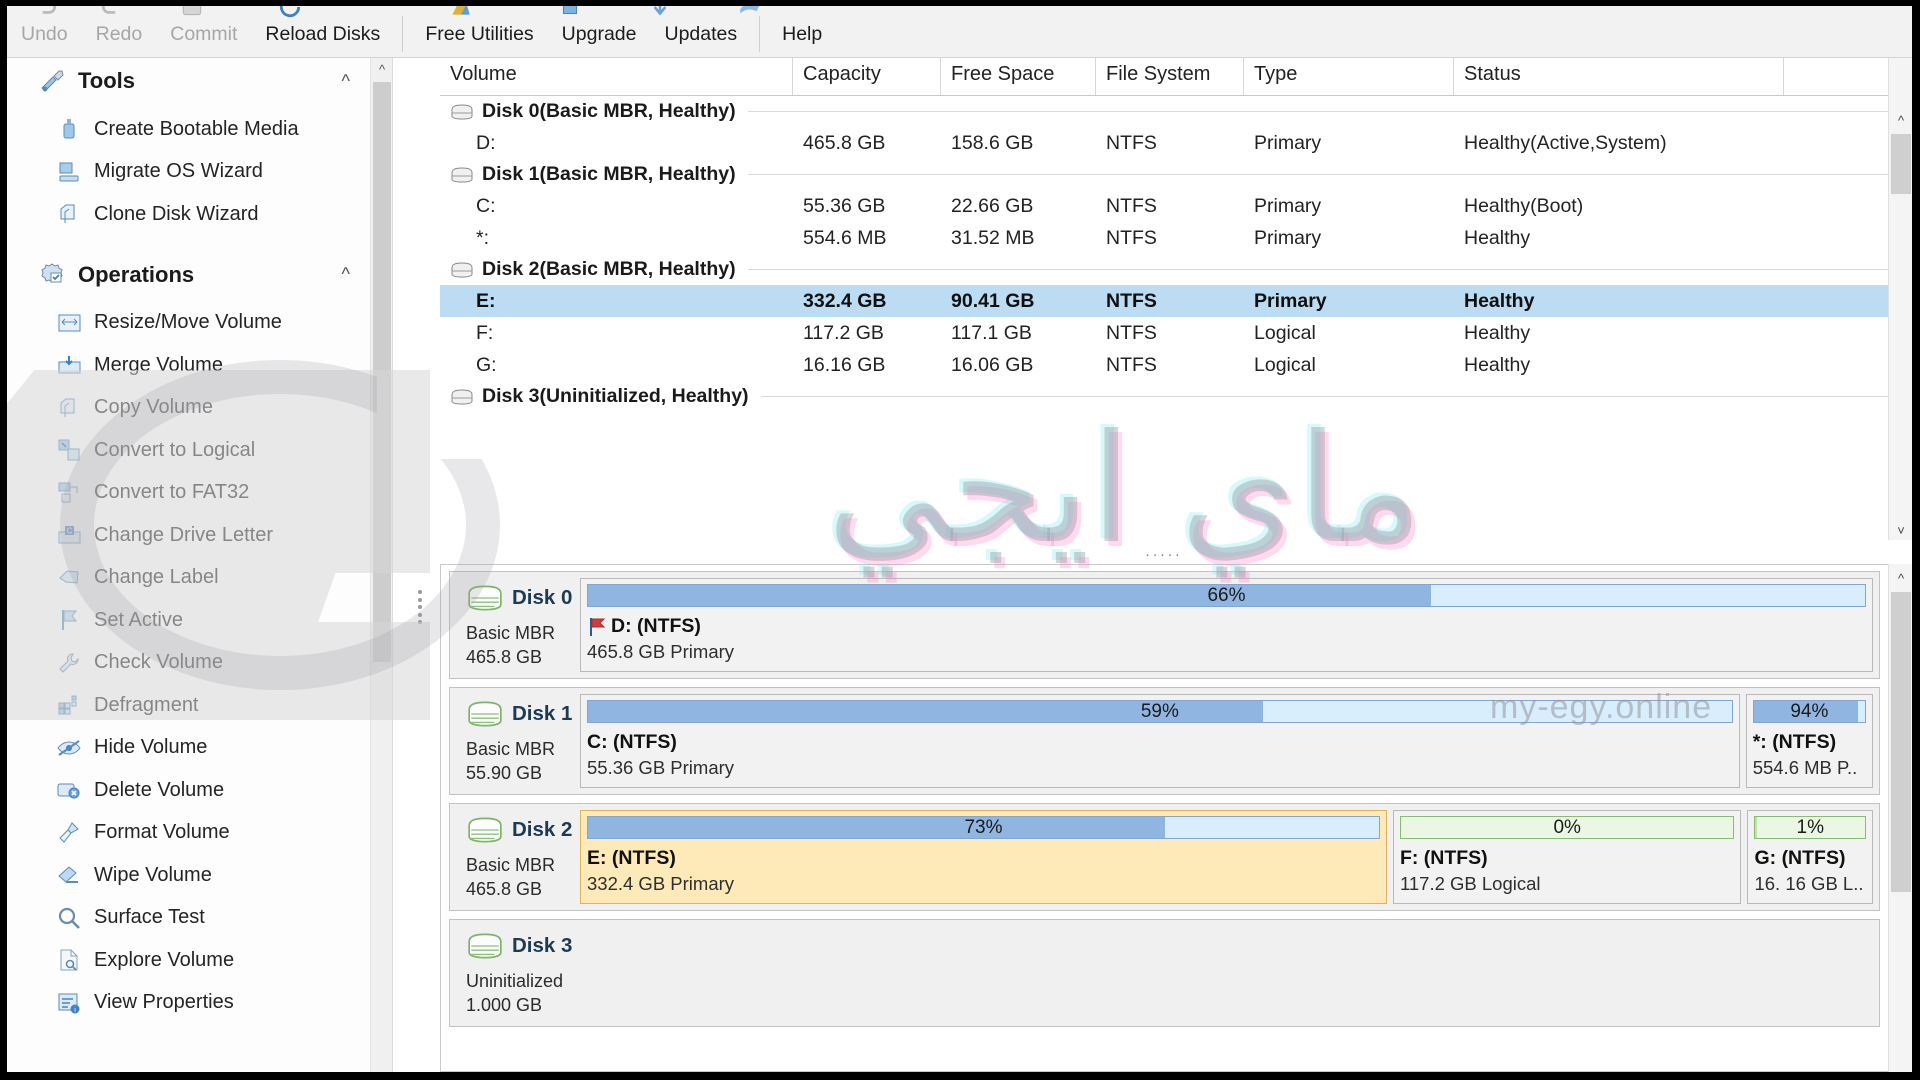 This screenshot has height=1080, width=1920. What do you see at coordinates (1327, 396) in the screenshot?
I see `disk-group-rule` at bounding box center [1327, 396].